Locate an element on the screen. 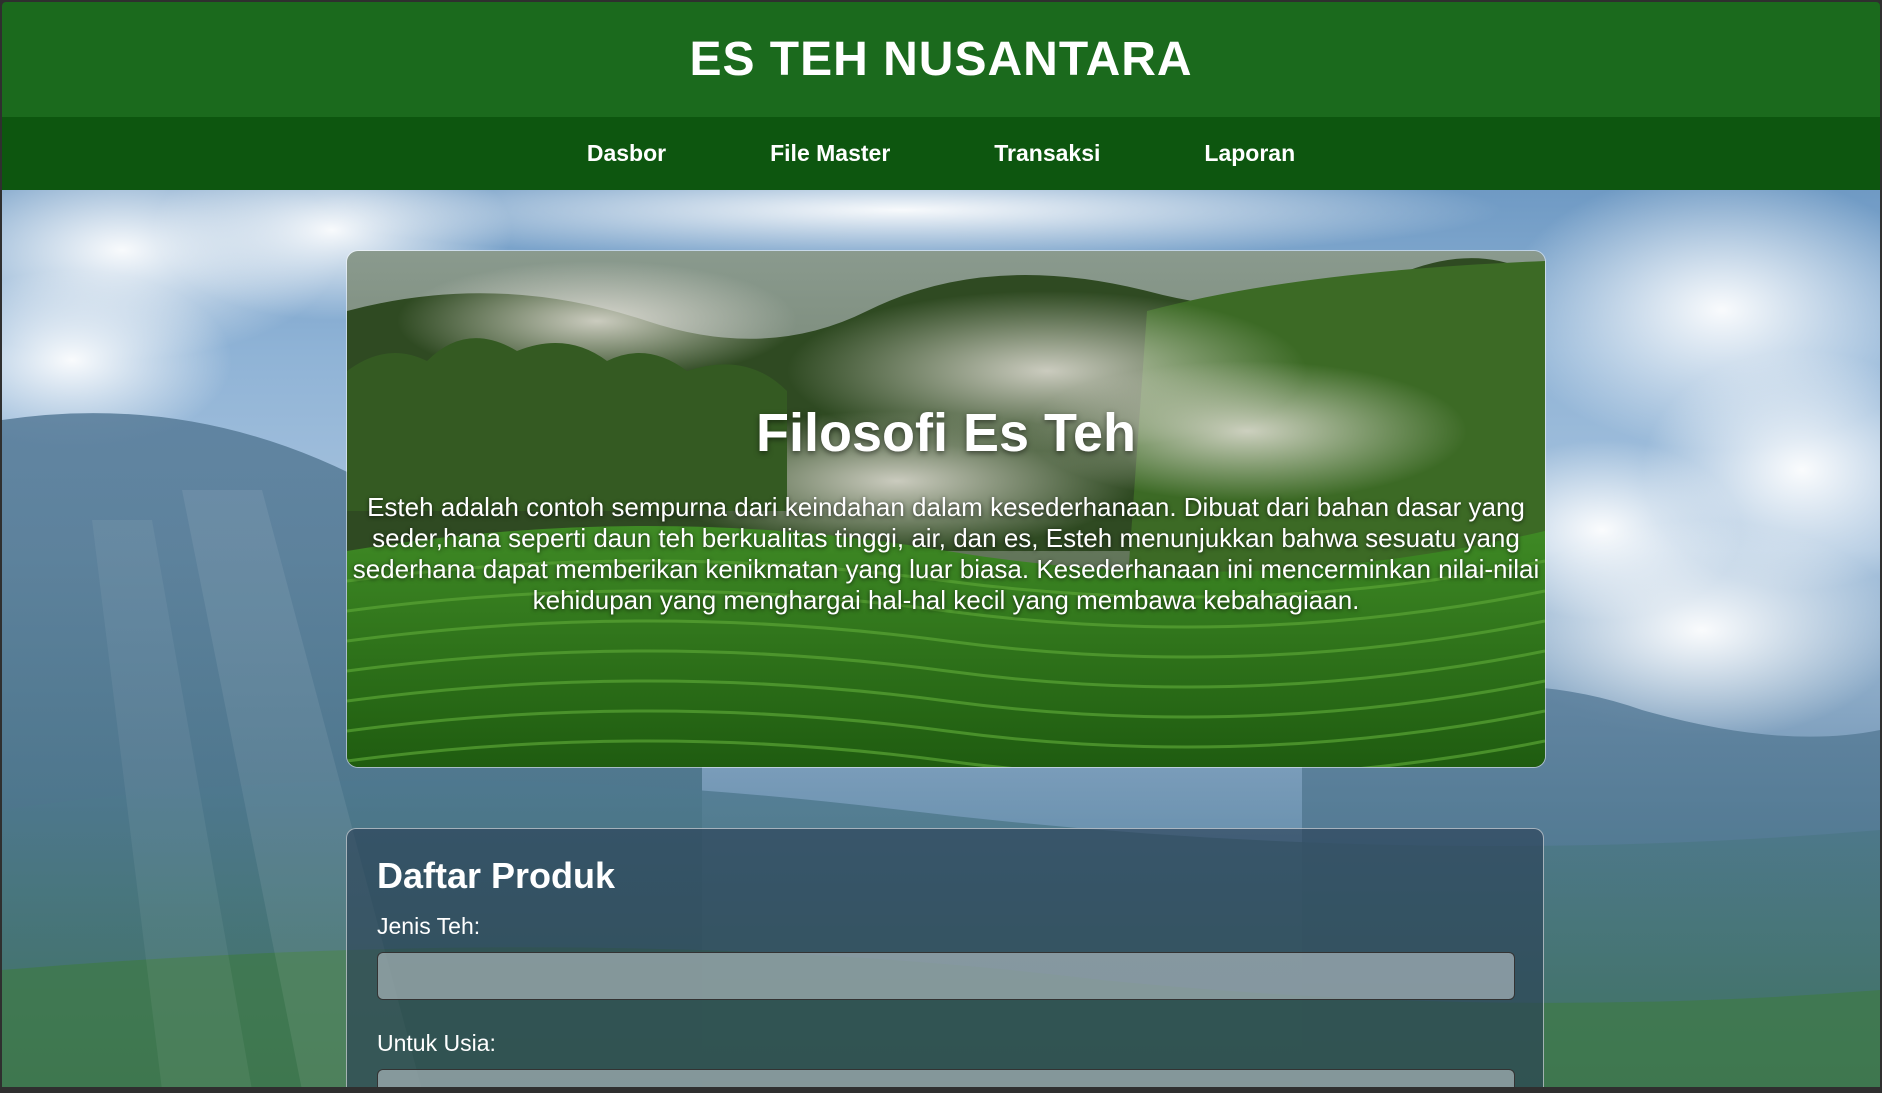 The width and height of the screenshot is (1882, 1093). product-form-title: Daftar Produk is located at coordinates (496, 875).